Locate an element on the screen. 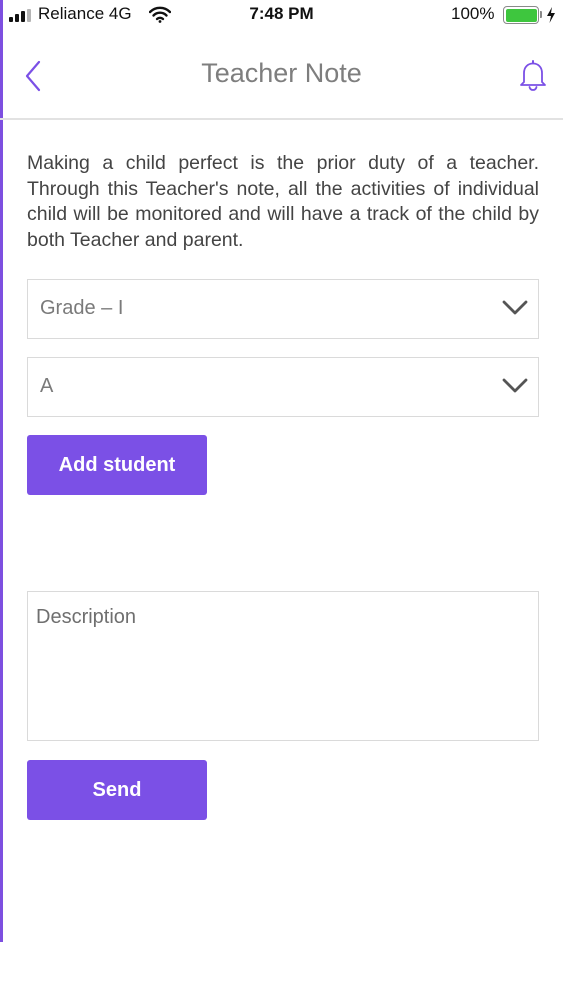 The width and height of the screenshot is (563, 1000). left-edge-accent is located at coordinates (1, 471).